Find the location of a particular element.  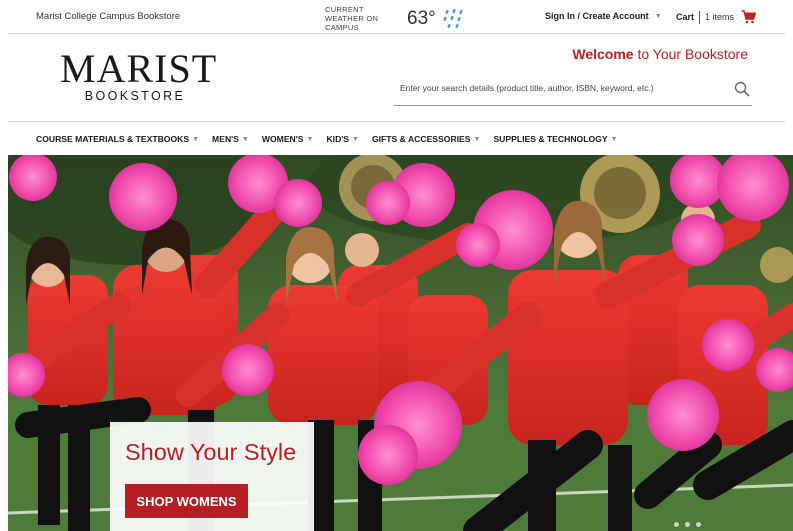

nav-item-course-materials: COURSE MATERIALS & TEXTBOOKS ▼ is located at coordinates (117, 139).